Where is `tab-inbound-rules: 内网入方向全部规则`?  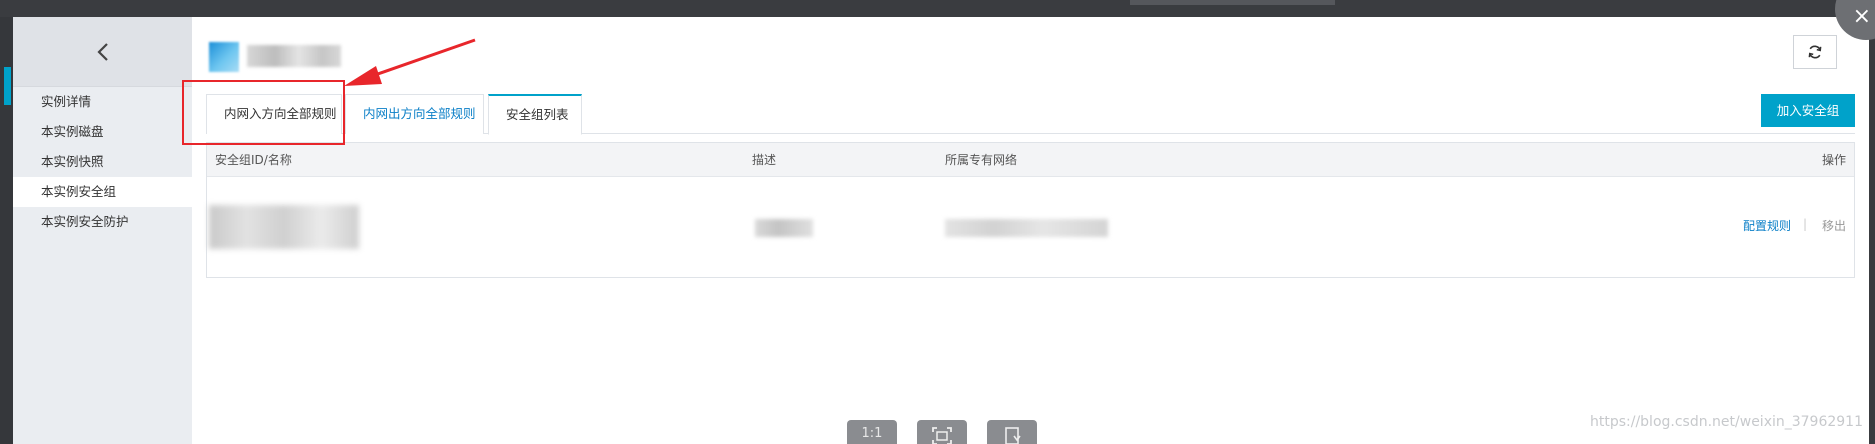
tab-inbound-rules: 内网入方向全部规则 is located at coordinates (274, 114).